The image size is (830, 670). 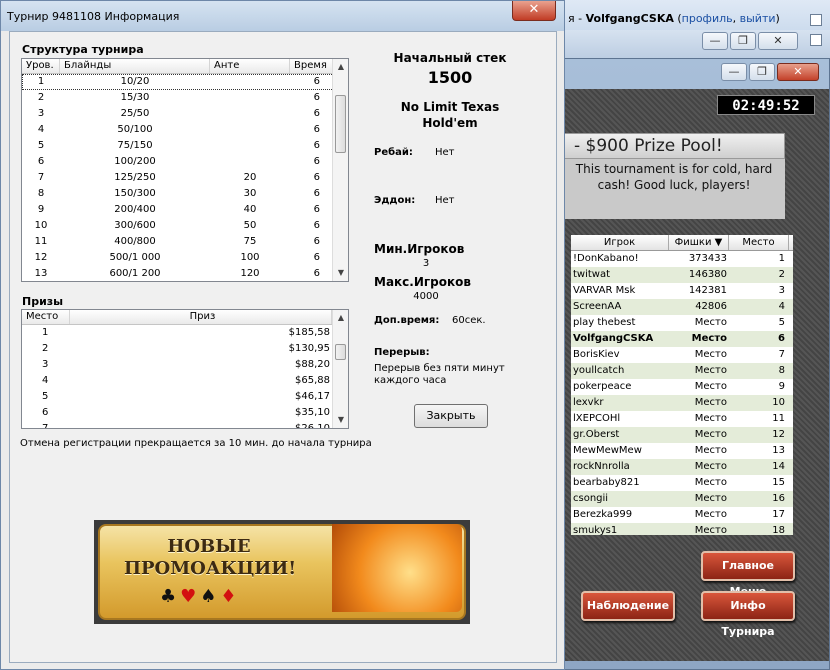 I want to click on column-ante: Анте, so click(x=250, y=66).